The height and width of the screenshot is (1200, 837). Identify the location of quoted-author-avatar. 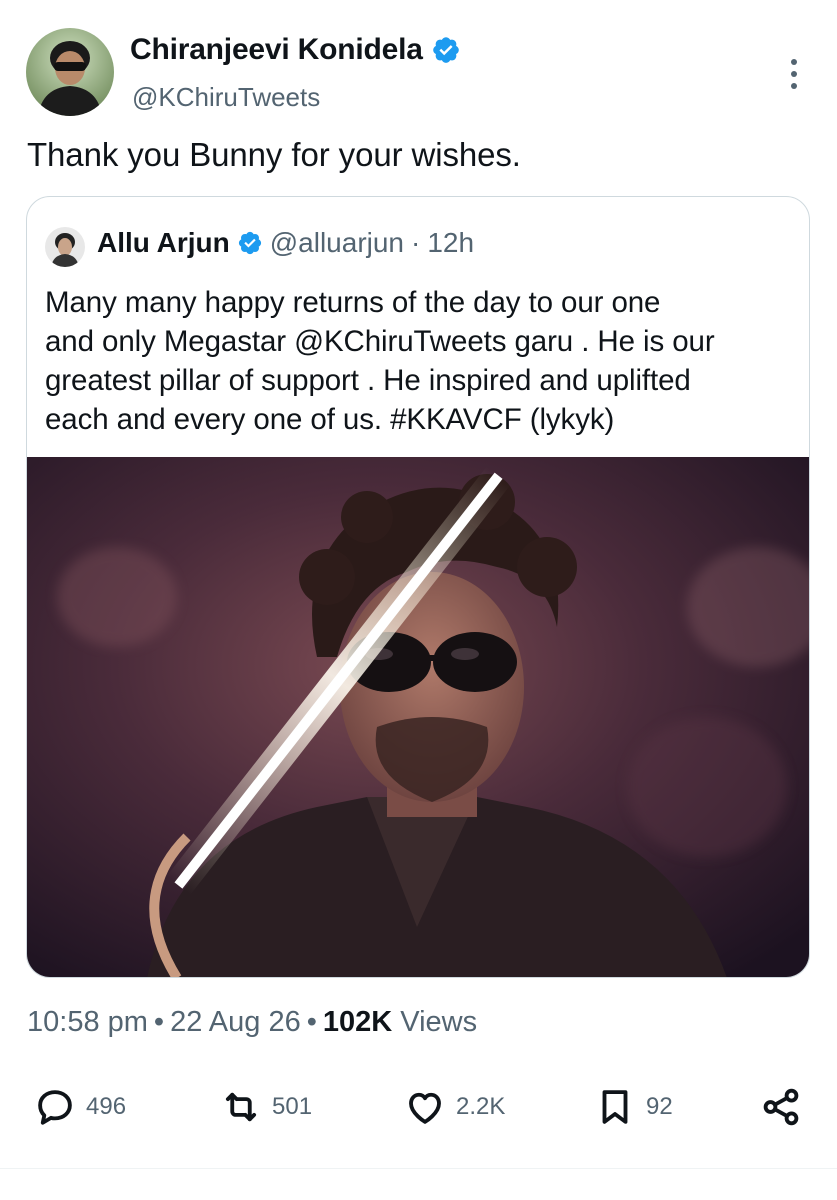
(65, 247).